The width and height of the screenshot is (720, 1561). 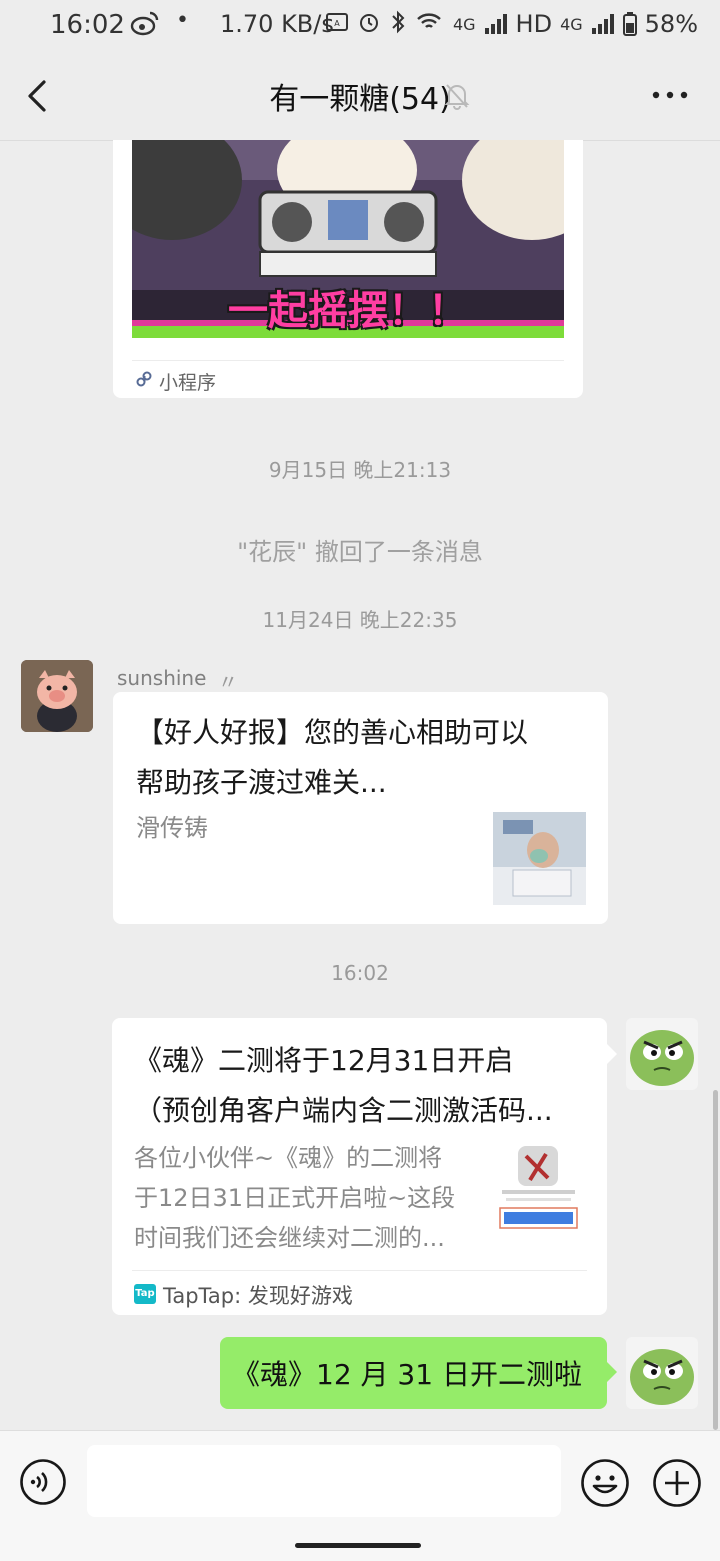 I want to click on avatar-sunshine, so click(x=57, y=696).